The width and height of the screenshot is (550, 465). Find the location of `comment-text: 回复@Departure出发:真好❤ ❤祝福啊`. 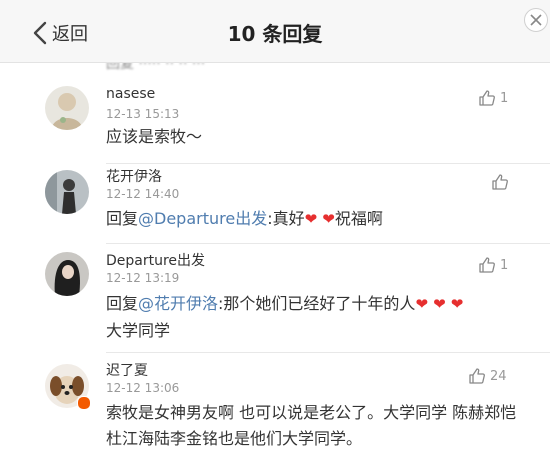

comment-text: 回复@Departure出发:真好❤ ❤祝福啊 is located at coordinates (316, 219).